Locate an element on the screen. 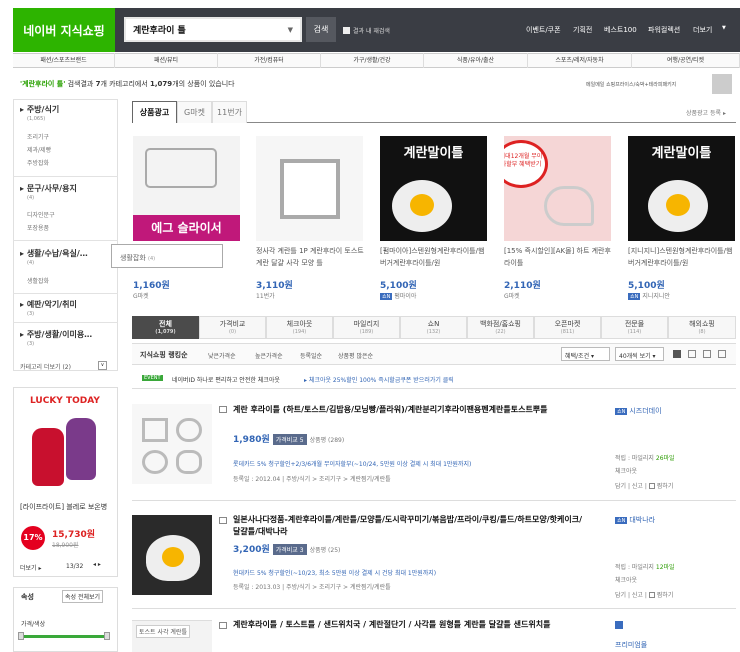 The height and width of the screenshot is (652, 740). cat-furniture: 가구/생활/건강 is located at coordinates (372, 60).